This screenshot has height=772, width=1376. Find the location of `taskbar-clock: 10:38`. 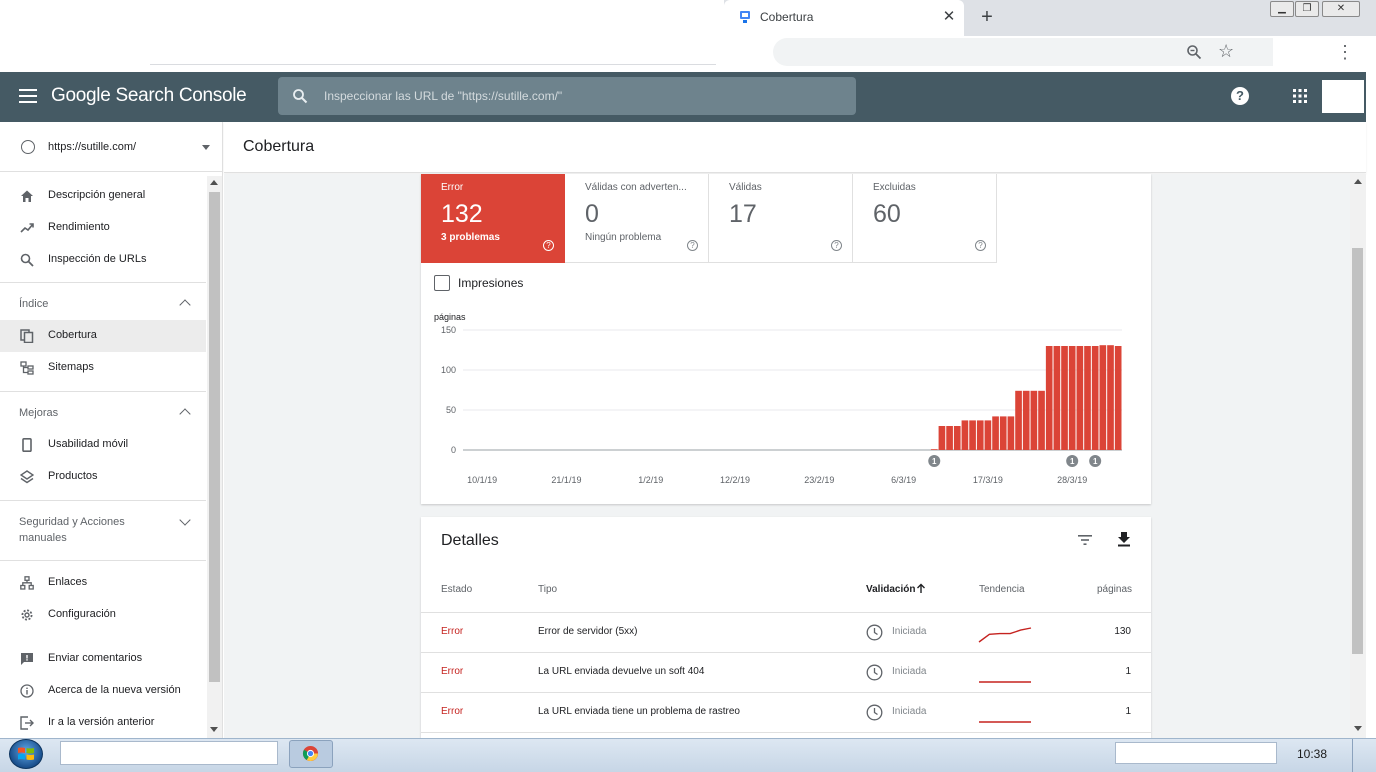

taskbar-clock: 10:38 is located at coordinates (1312, 754).